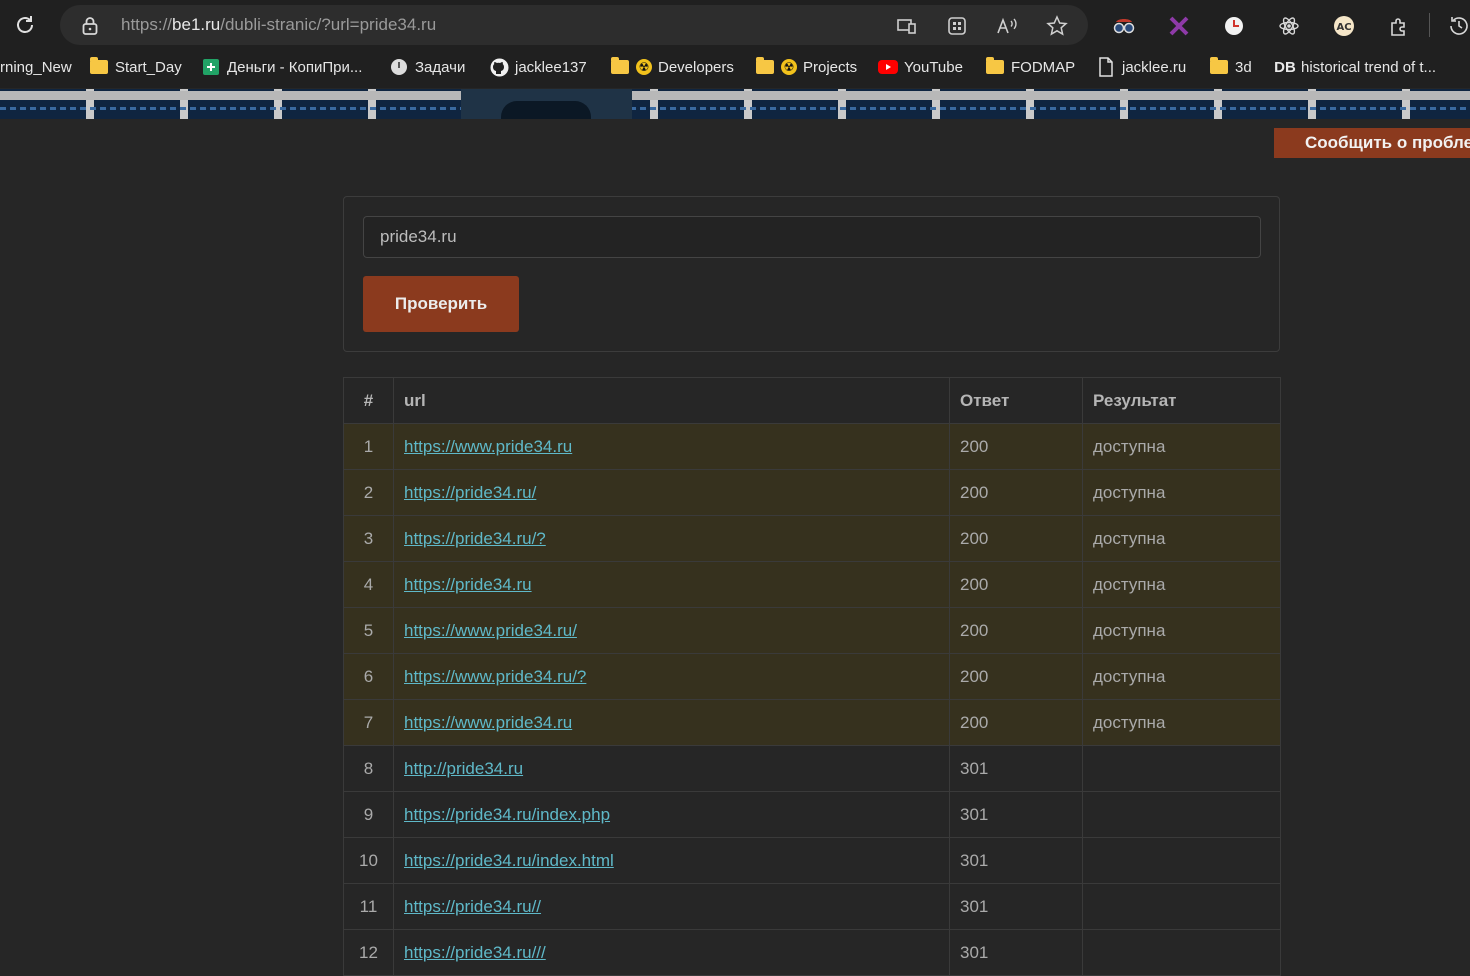  Describe the element at coordinates (830, 67) in the screenshot. I see `bookmark-label: Projects` at that location.